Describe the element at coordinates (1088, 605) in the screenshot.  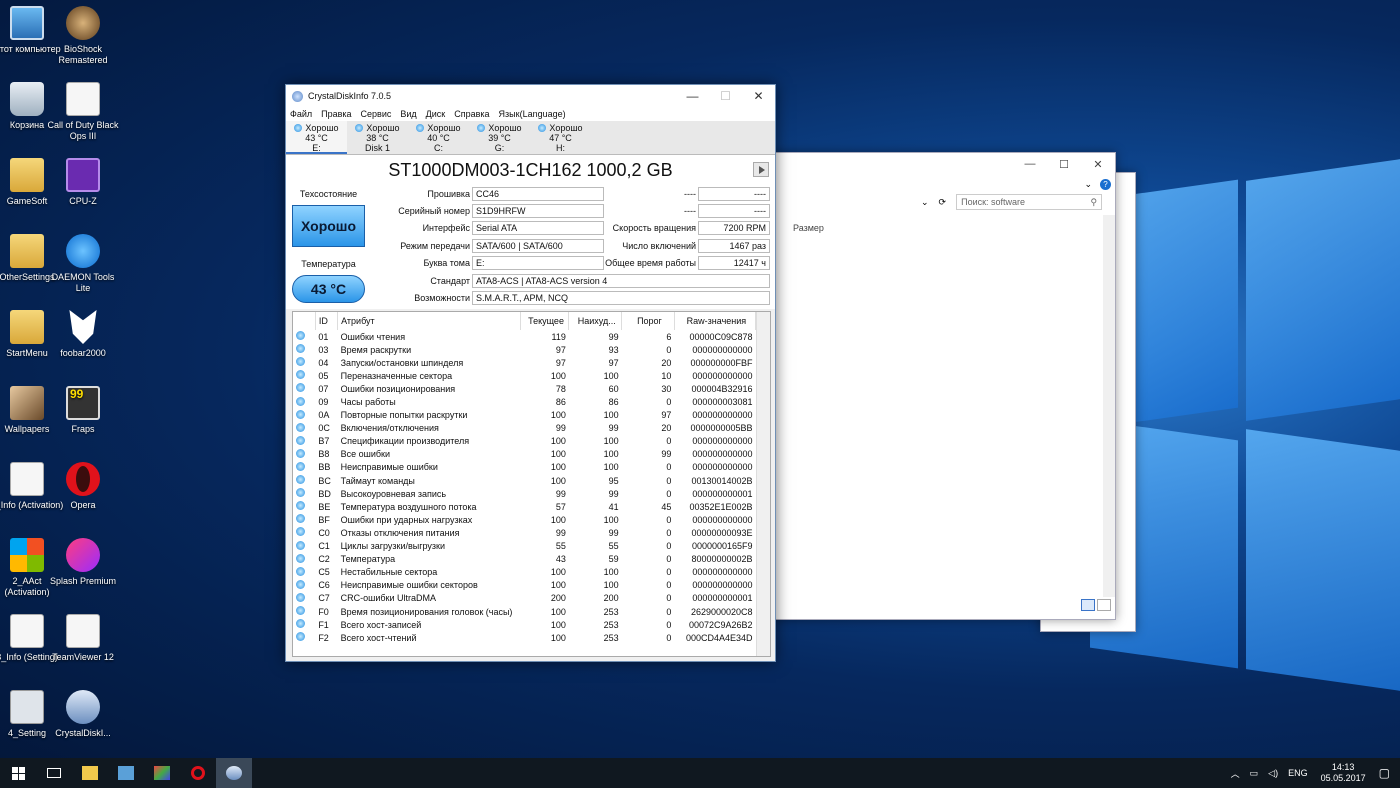
I see `details-view-icon` at that location.